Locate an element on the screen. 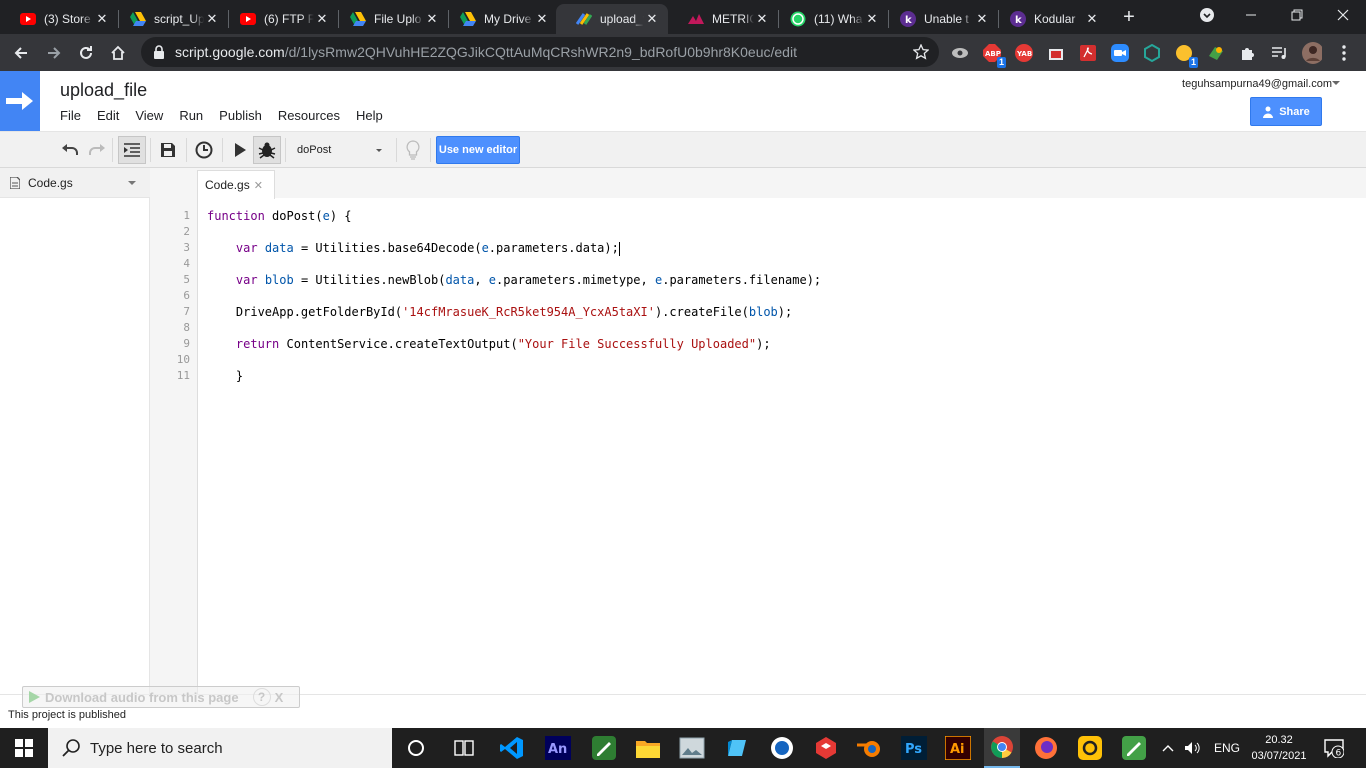  new-tab-button: + is located at coordinates (1129, 17).